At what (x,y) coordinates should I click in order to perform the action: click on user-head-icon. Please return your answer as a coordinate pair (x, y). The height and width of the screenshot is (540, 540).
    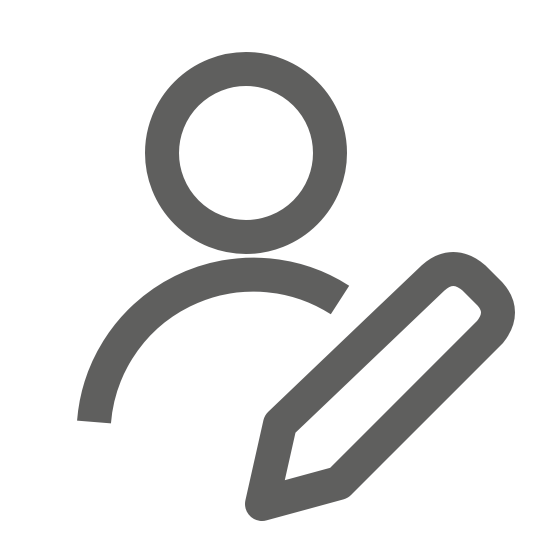
    Looking at the image, I should click on (246, 153).